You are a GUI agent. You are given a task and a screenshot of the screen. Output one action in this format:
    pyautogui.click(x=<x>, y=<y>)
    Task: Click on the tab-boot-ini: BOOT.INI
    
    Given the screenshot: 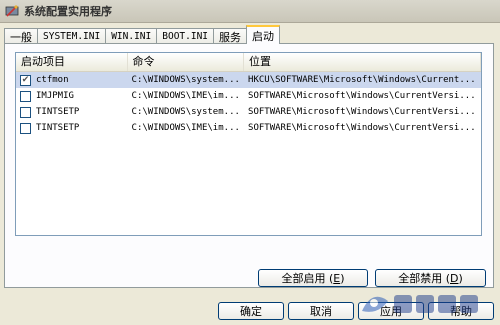 What is the action you would take?
    pyautogui.click(x=185, y=36)
    